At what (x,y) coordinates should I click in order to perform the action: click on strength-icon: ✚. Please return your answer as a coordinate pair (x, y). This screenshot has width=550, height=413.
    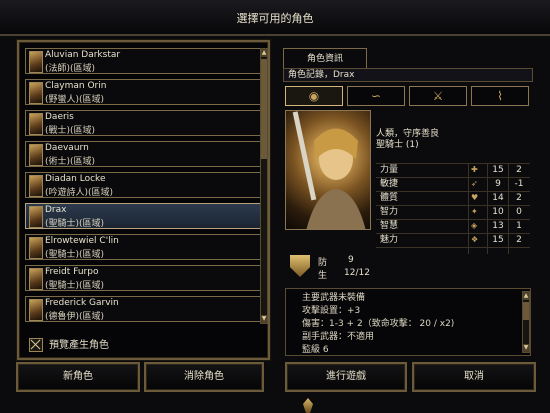
    Looking at the image, I should click on (474, 169).